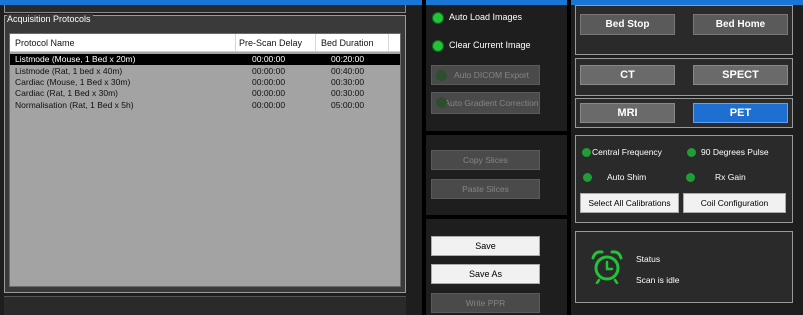  What do you see at coordinates (691, 152) in the screenshot?
I see `ninety-degrees-pulse-led-icon` at bounding box center [691, 152].